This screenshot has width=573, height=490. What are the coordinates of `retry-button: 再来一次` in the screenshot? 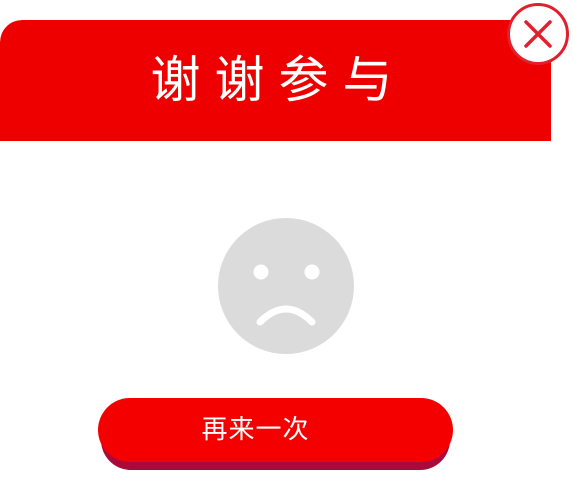 It's located at (275, 430).